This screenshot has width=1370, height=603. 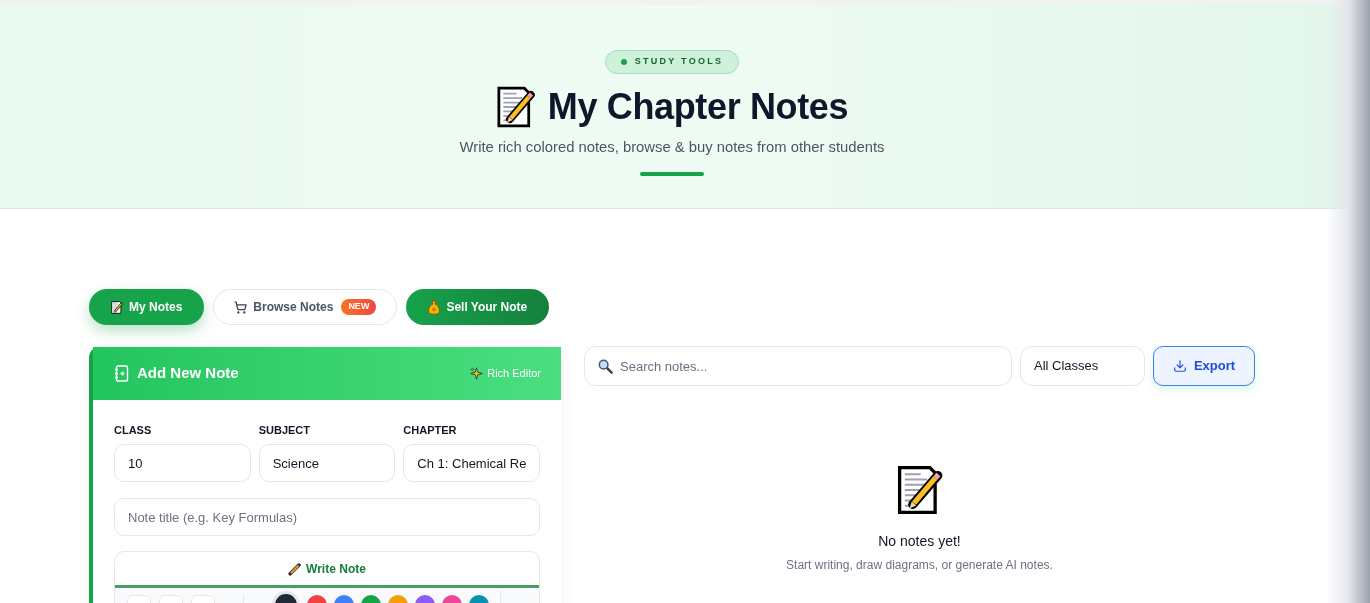 I want to click on card-title: Add New Note, so click(x=188, y=373).